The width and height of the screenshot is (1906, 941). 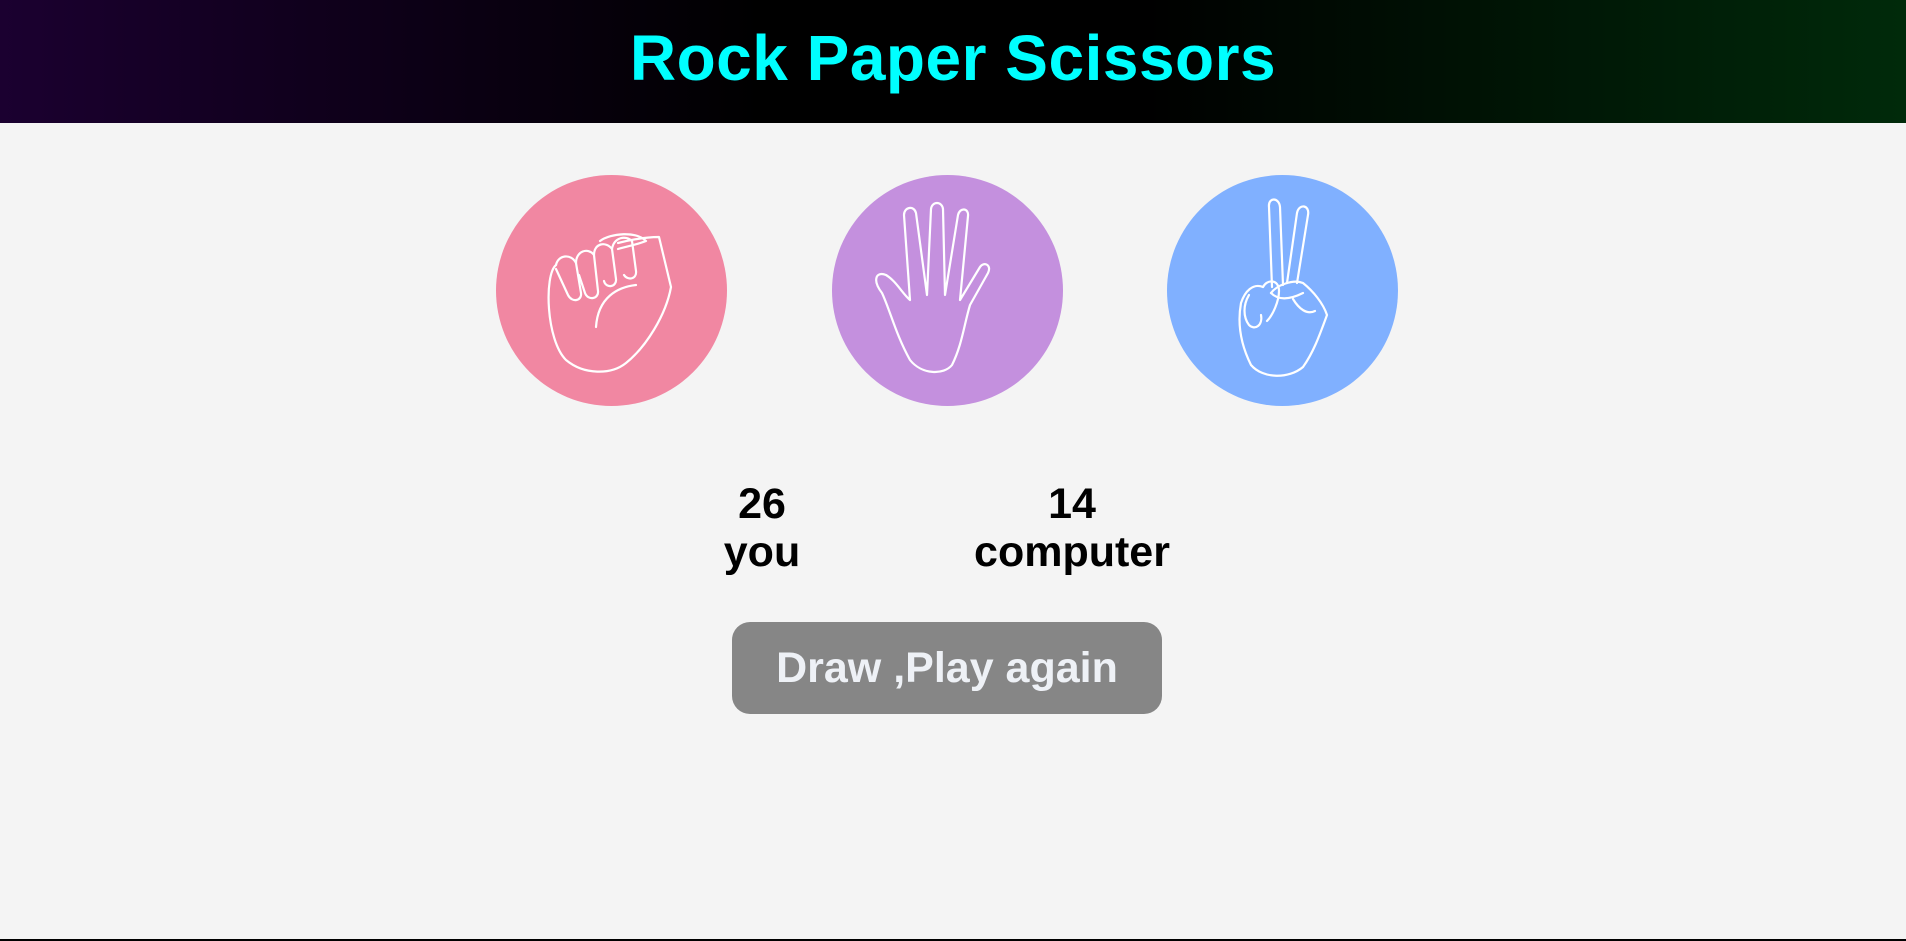 I want to click on paper-choice, so click(x=947, y=290).